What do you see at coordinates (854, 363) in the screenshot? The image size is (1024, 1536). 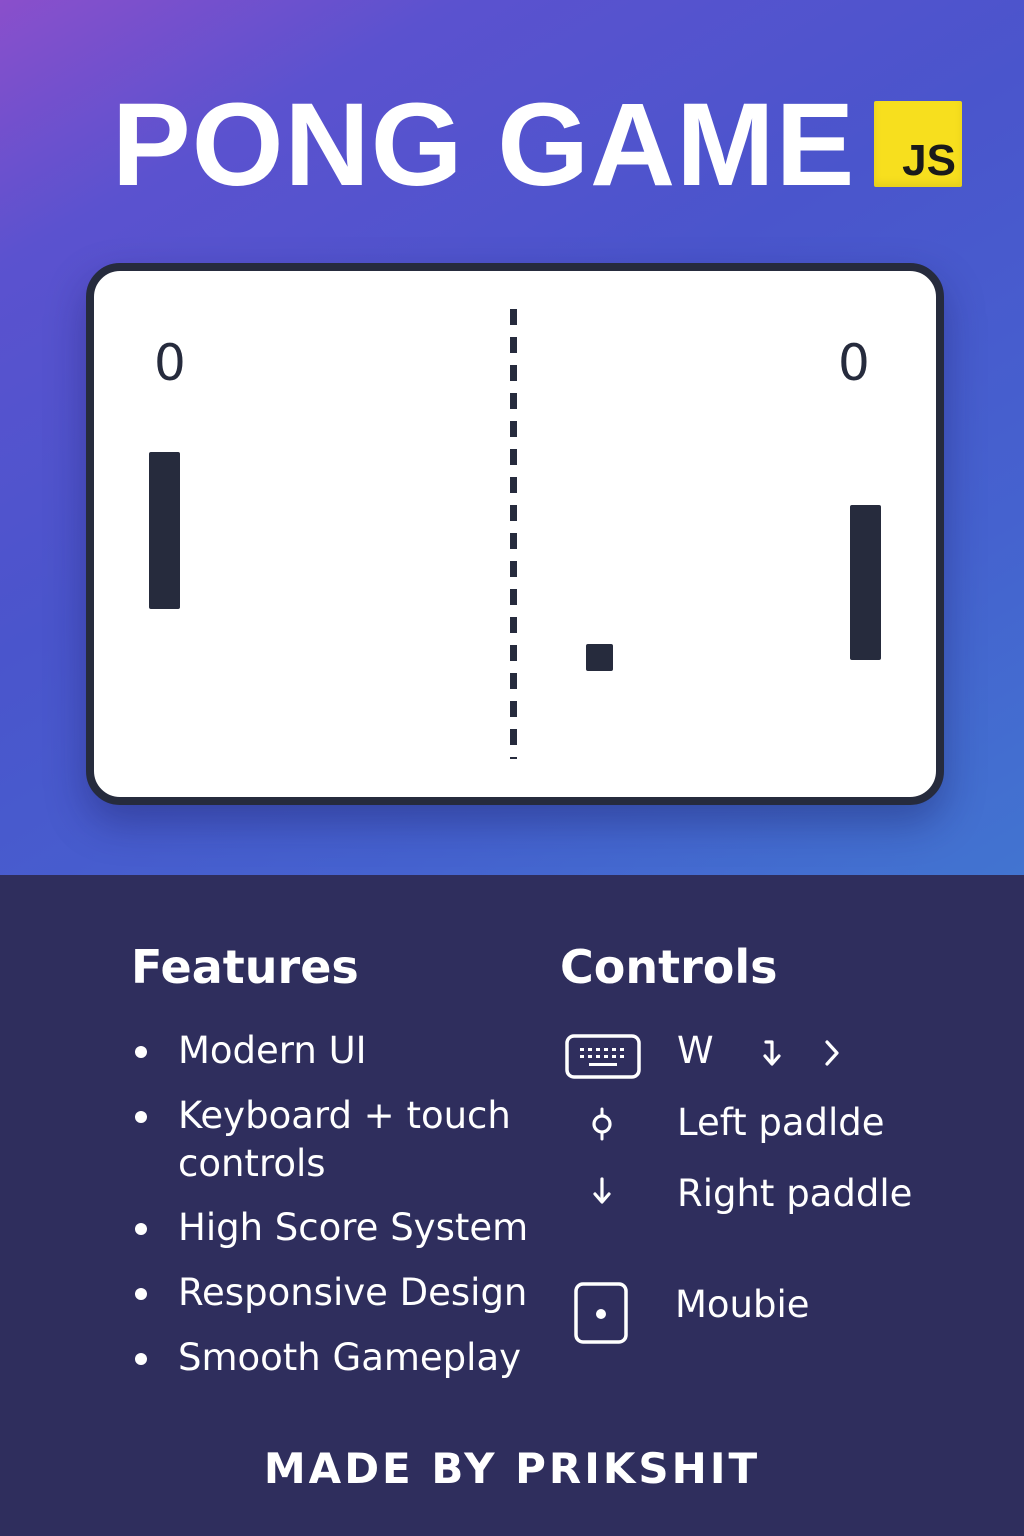 I see `score-right: 0` at bounding box center [854, 363].